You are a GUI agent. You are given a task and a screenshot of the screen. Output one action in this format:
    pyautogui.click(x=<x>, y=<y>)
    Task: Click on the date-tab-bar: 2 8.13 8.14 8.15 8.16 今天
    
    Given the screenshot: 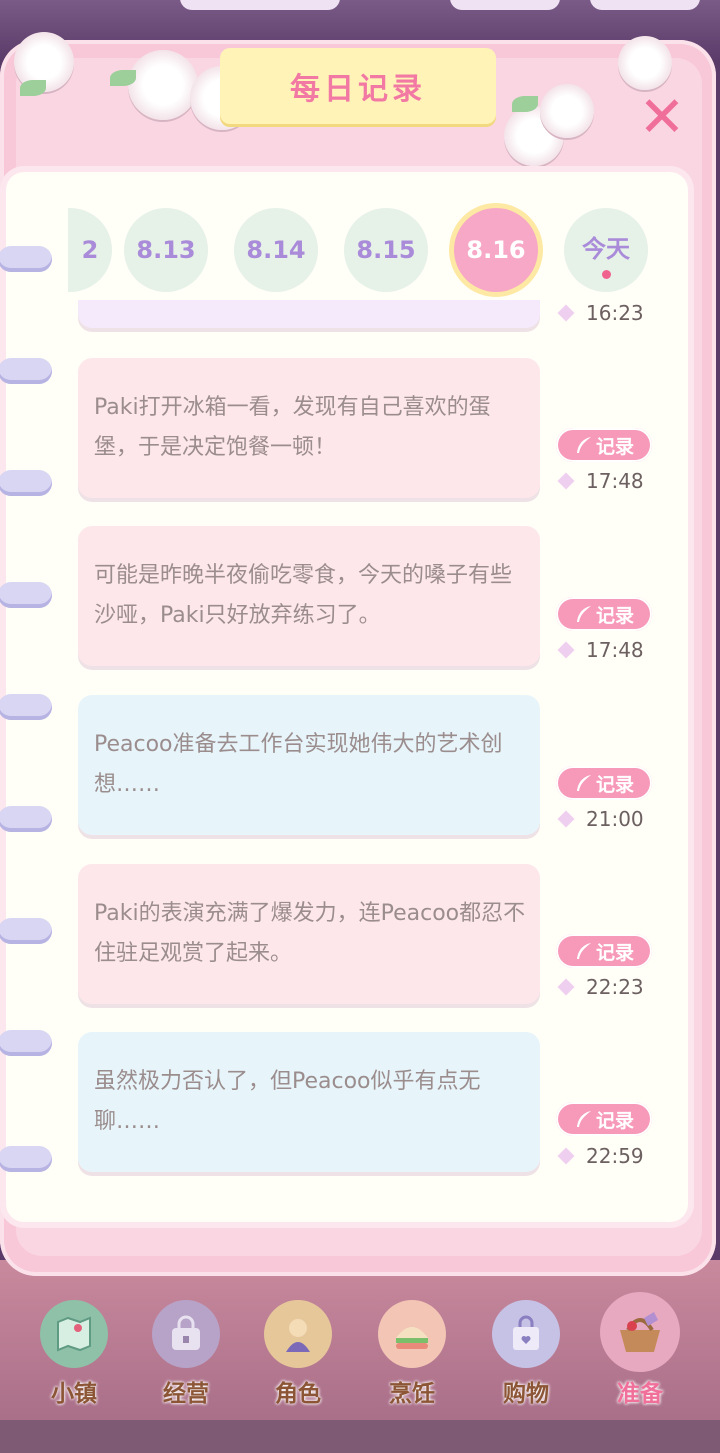 What is the action you would take?
    pyautogui.click(x=358, y=250)
    